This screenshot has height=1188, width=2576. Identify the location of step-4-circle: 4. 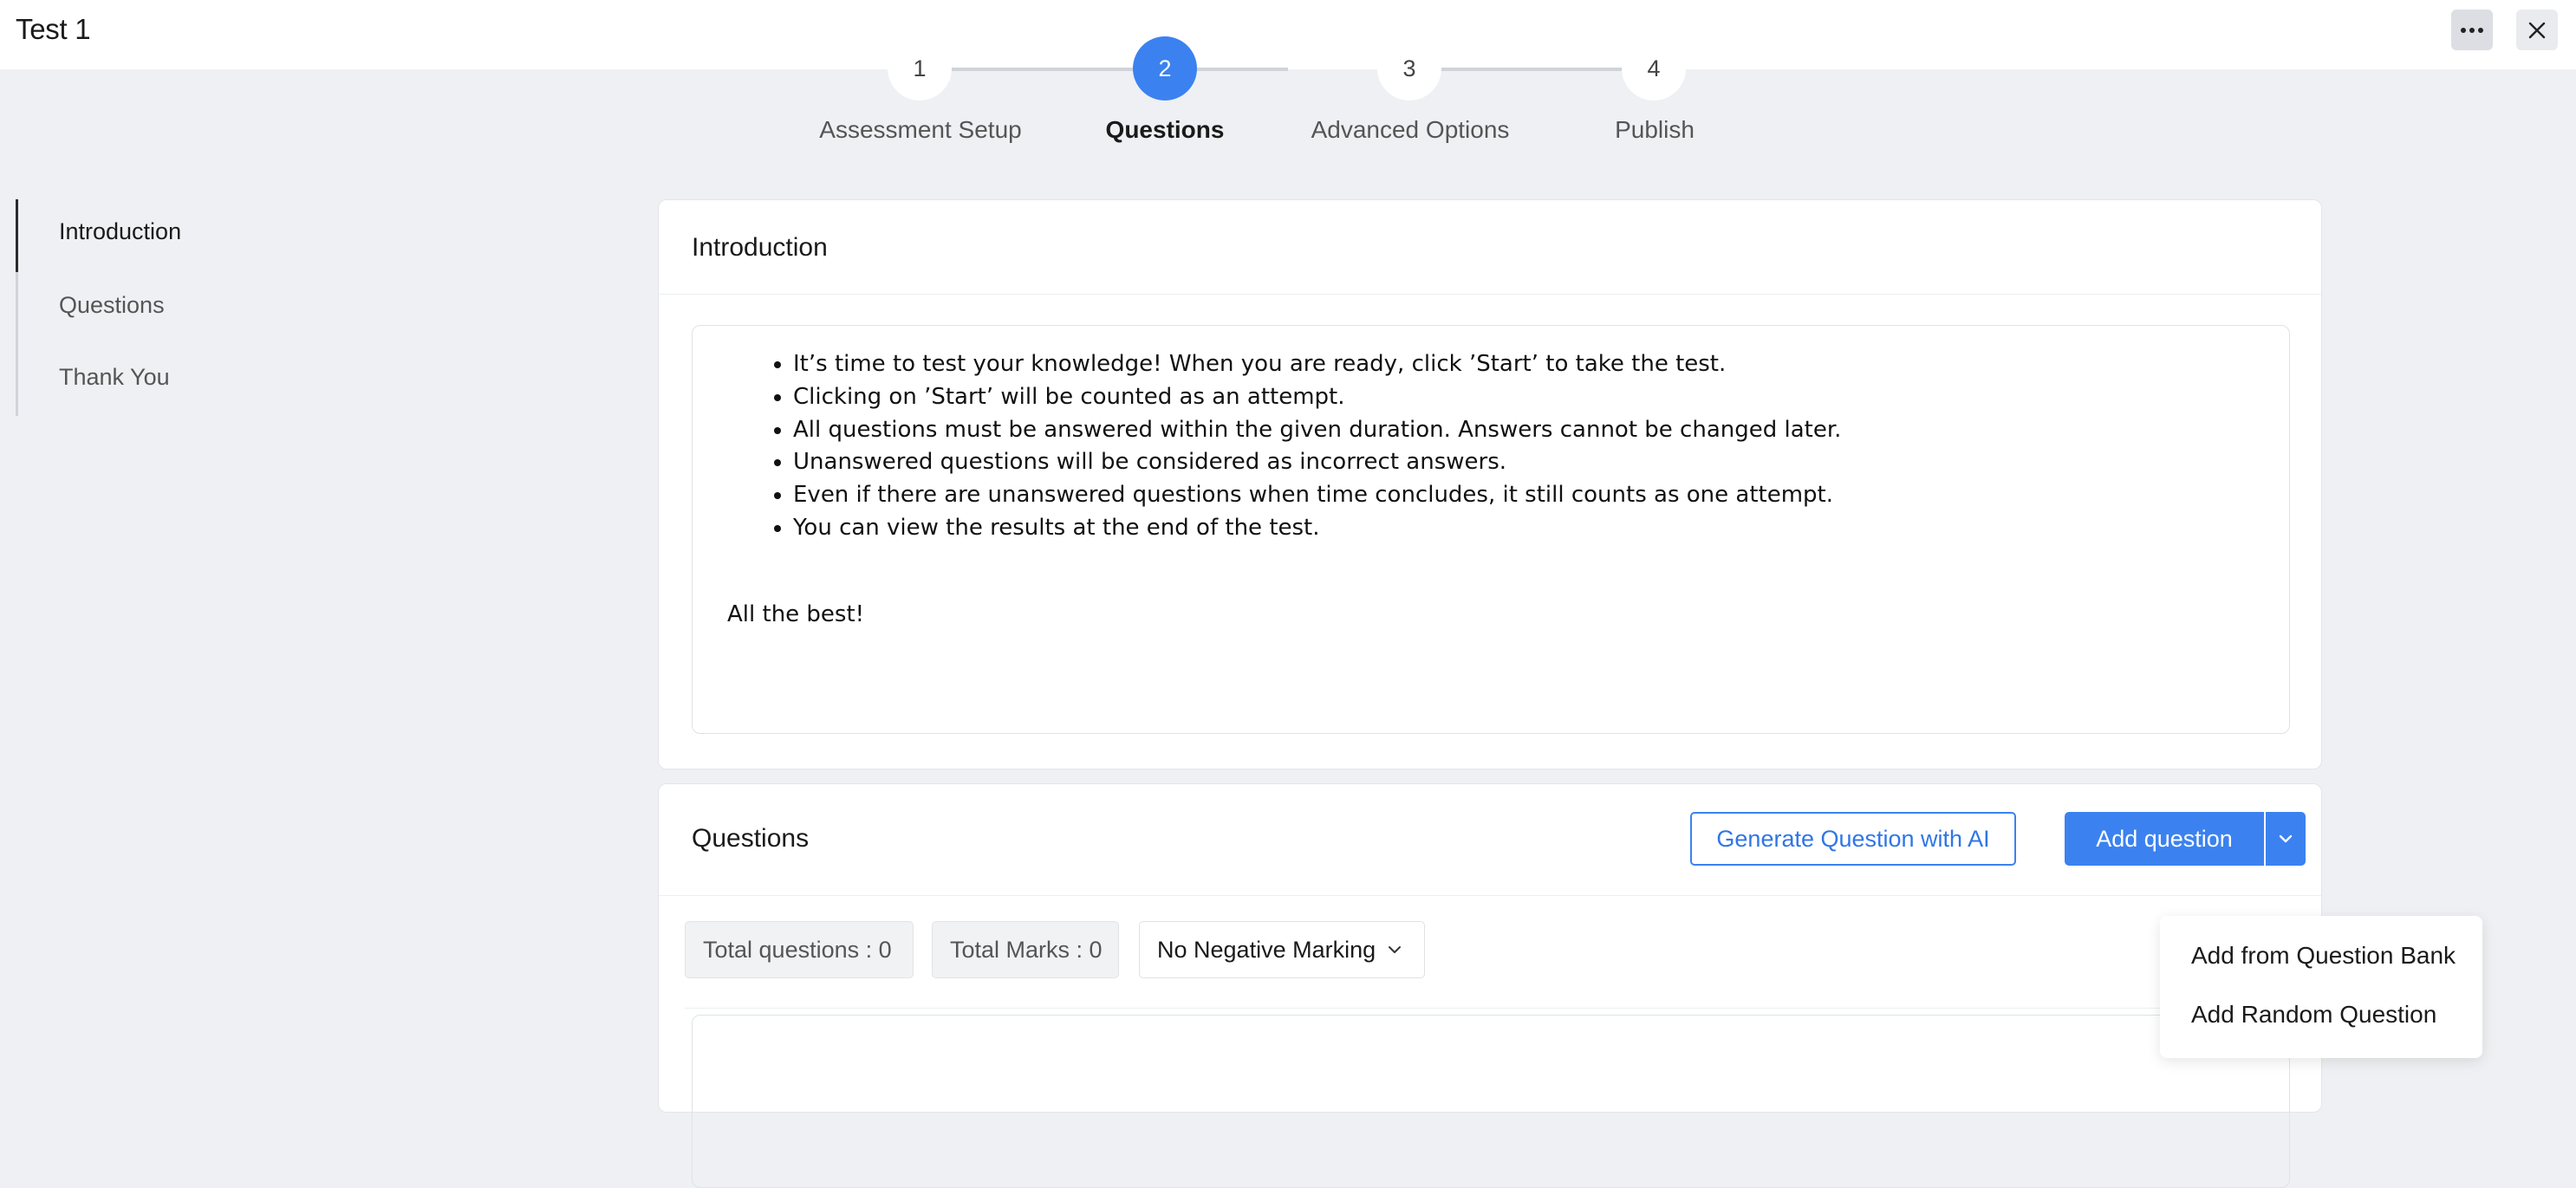
(1654, 68).